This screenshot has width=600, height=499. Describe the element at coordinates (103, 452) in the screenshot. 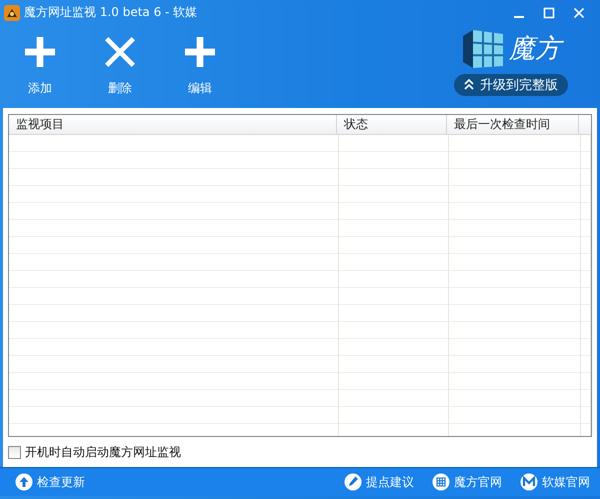

I see `checkbox-label: 开机时自动启动魔方网址监视` at that location.